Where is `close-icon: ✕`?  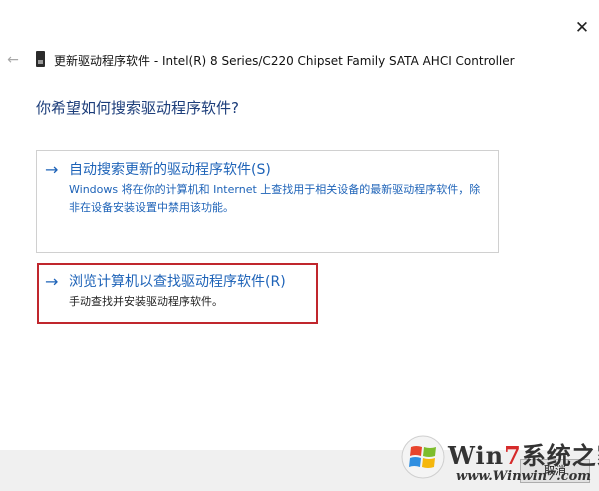 close-icon: ✕ is located at coordinates (582, 28).